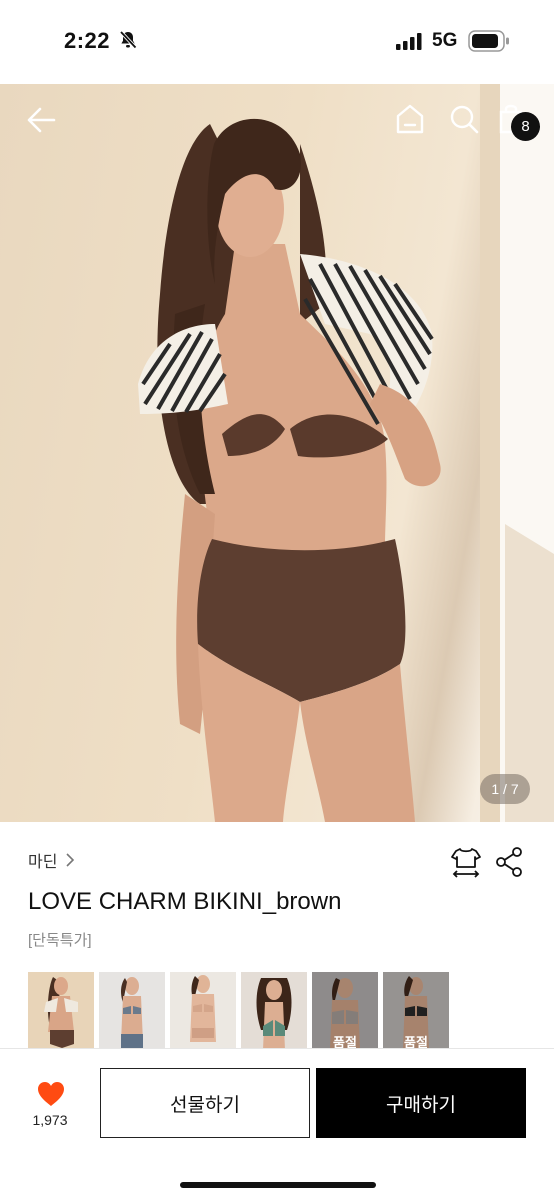 The width and height of the screenshot is (554, 1200). What do you see at coordinates (51, 1094) in the screenshot?
I see `heart-icon` at bounding box center [51, 1094].